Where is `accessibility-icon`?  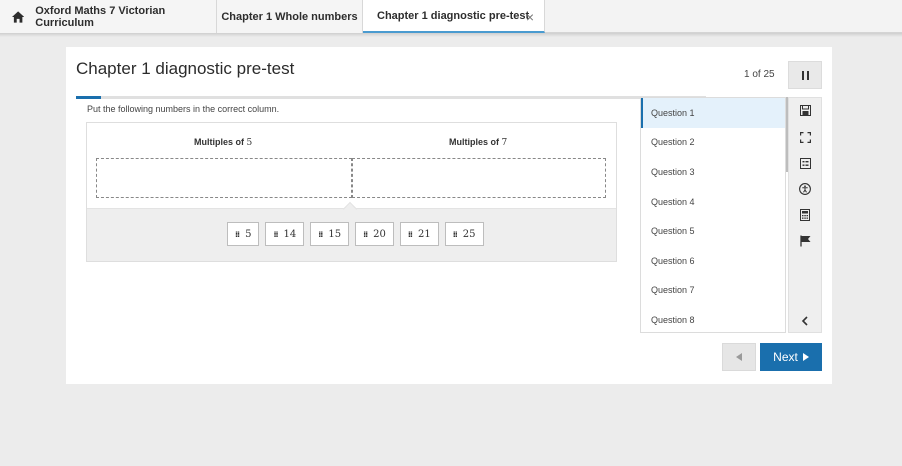 accessibility-icon is located at coordinates (805, 189).